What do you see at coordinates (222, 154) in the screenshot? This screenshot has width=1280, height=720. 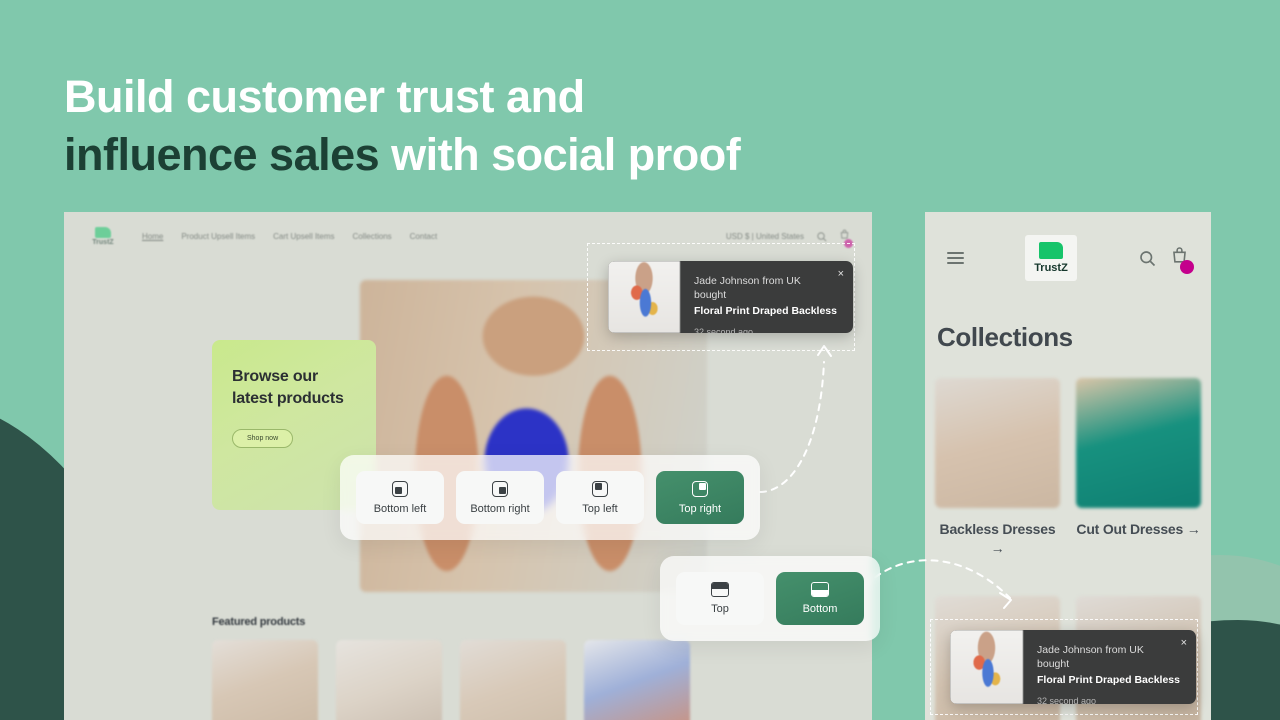 I see `headline-emphasis: influence sales` at bounding box center [222, 154].